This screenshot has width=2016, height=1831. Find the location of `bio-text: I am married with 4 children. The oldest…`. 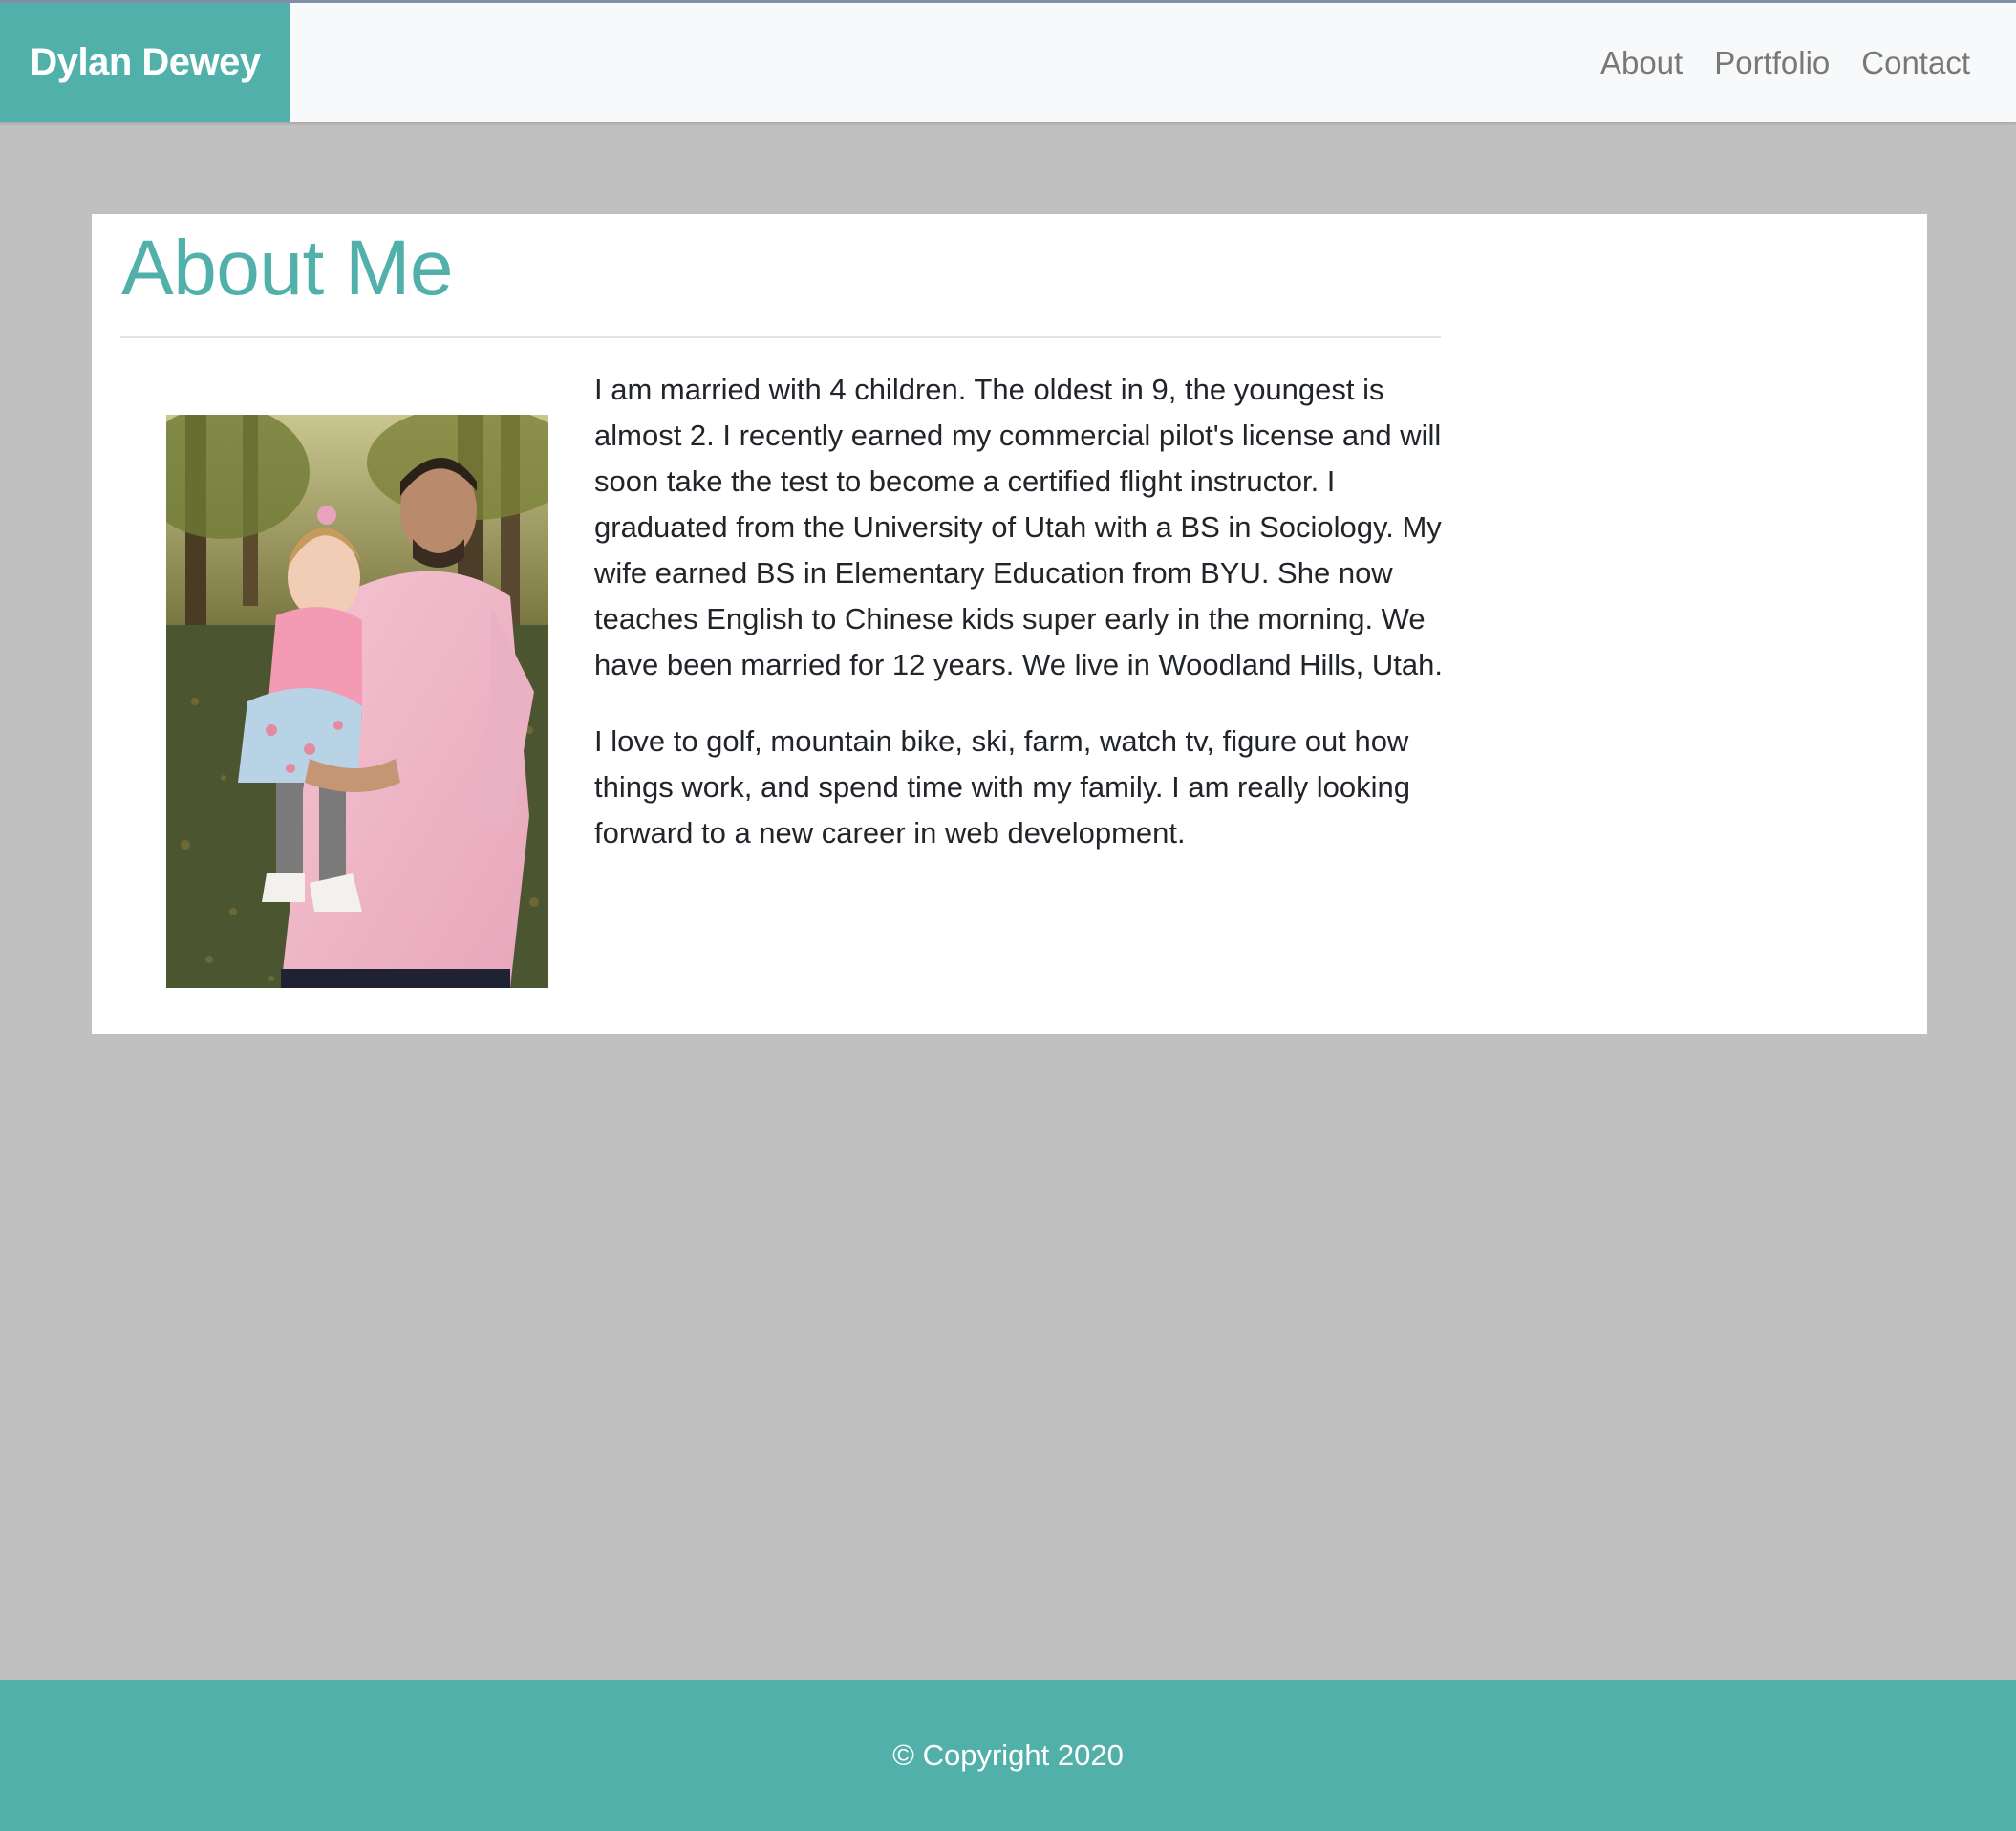

bio-text: I am married with 4 children. The oldest… is located at coordinates (1020, 627).